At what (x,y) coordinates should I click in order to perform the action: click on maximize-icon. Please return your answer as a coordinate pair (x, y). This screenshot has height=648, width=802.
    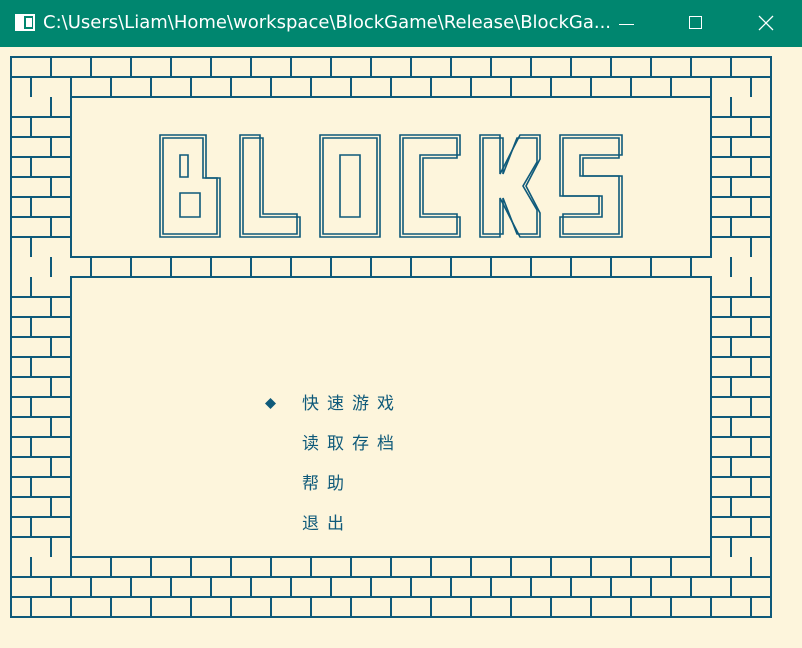
    Looking at the image, I should click on (695, 22).